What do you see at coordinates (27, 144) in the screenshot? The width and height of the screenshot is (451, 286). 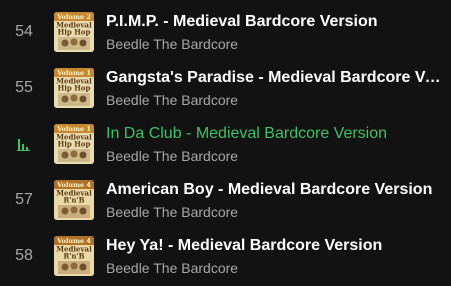 I see `equalizer-icon` at bounding box center [27, 144].